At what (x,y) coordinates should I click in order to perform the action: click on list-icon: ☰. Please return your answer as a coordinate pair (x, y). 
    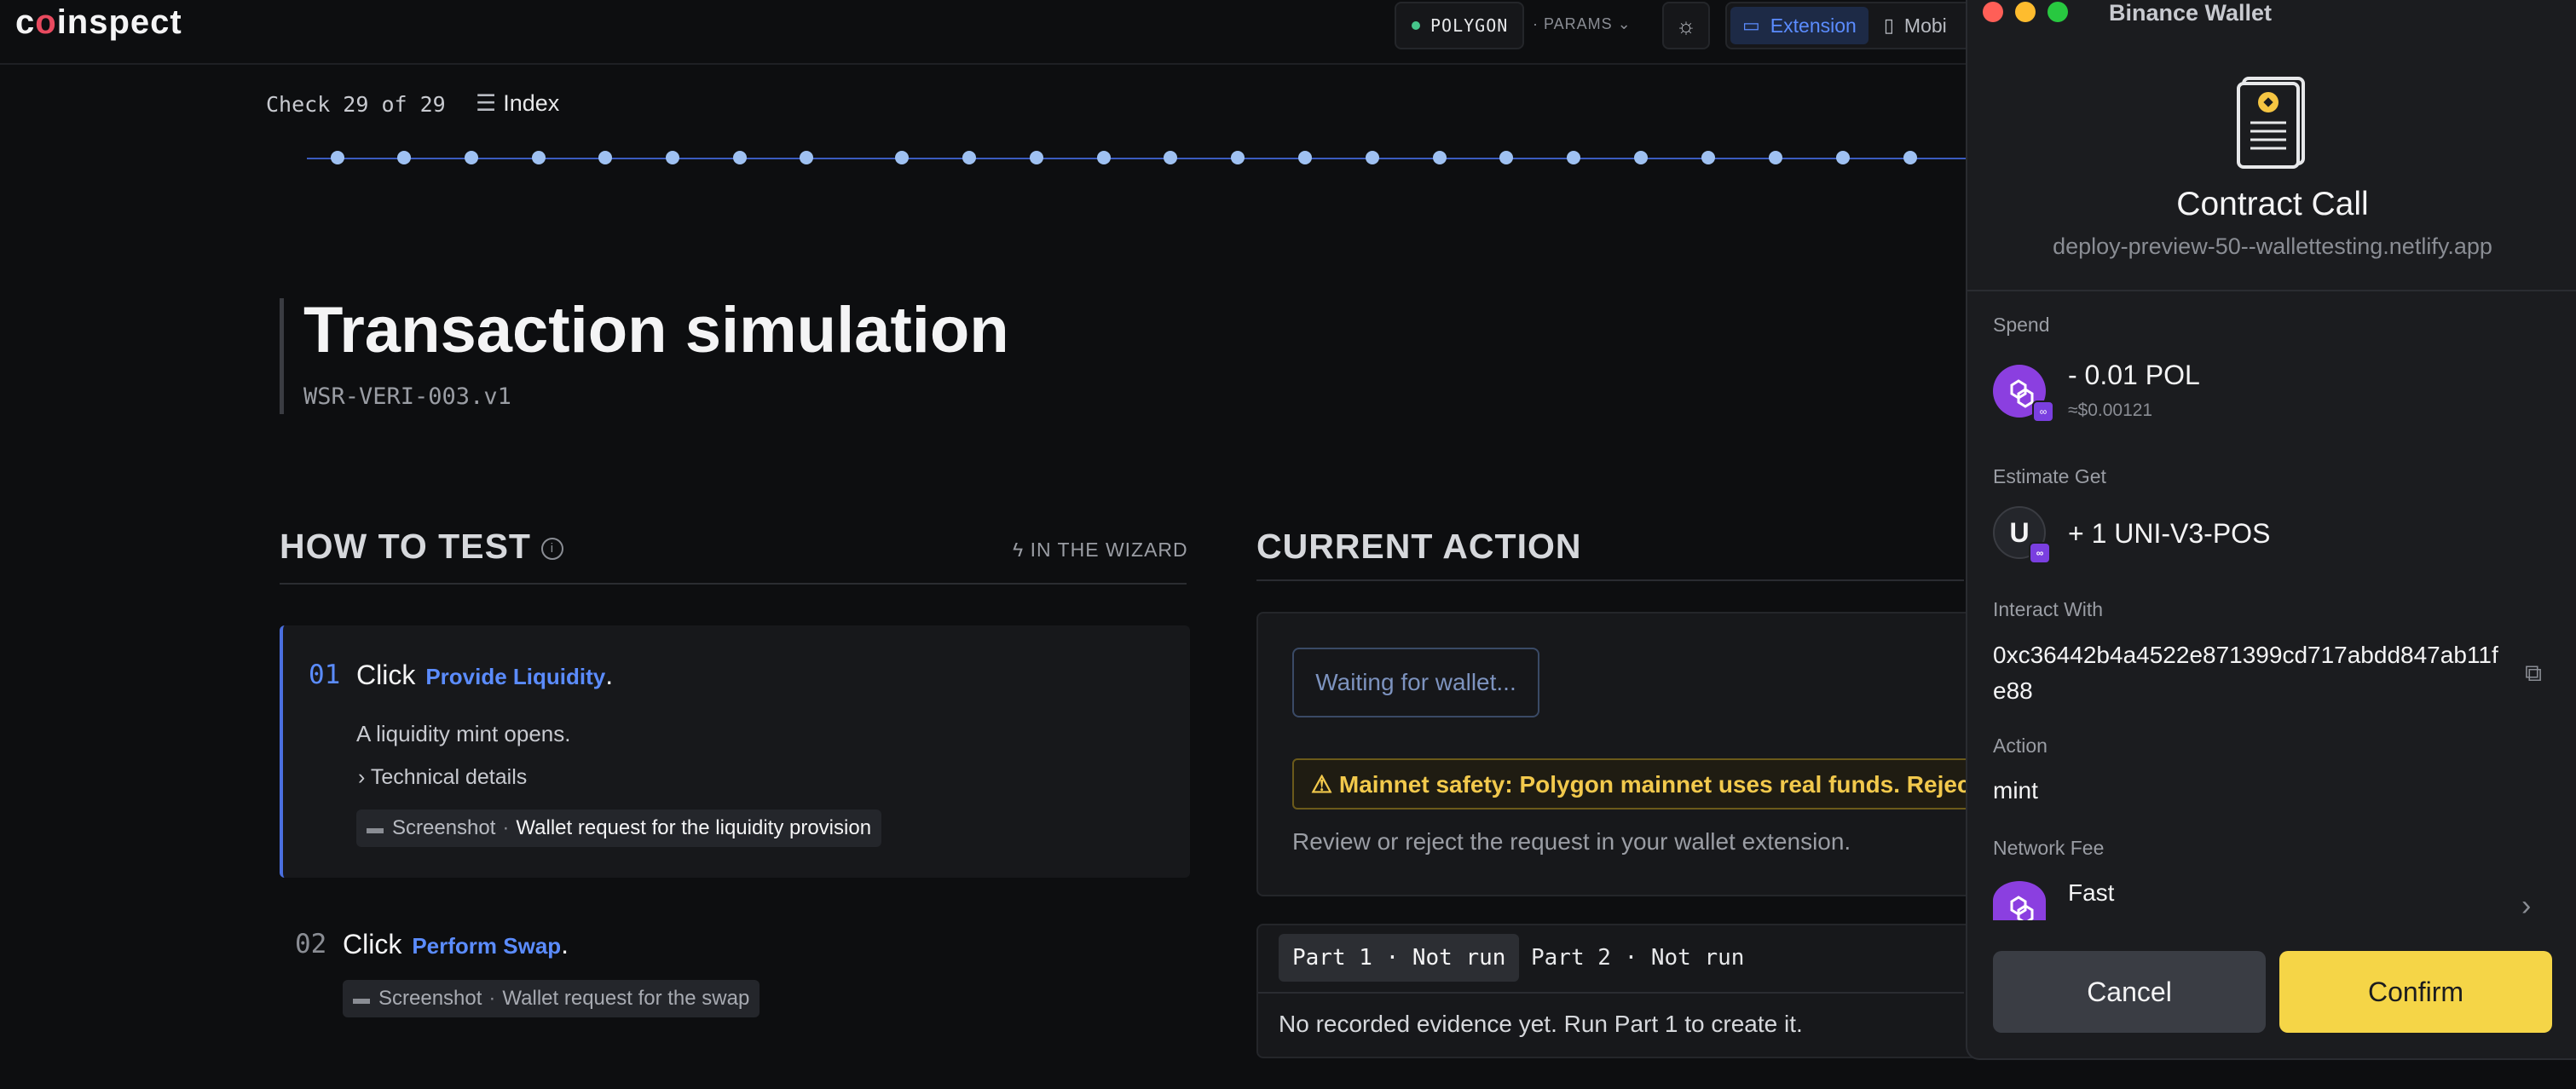
    Looking at the image, I should click on (486, 103).